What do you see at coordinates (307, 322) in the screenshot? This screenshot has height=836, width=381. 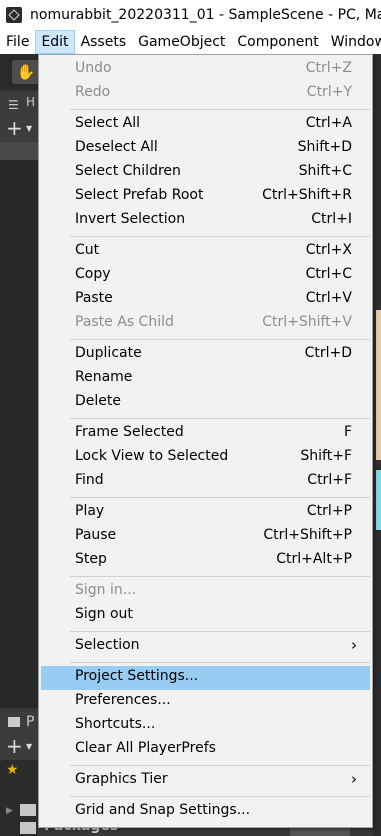 I see `menu-item-shortcut: Ctrl+Shift+V` at bounding box center [307, 322].